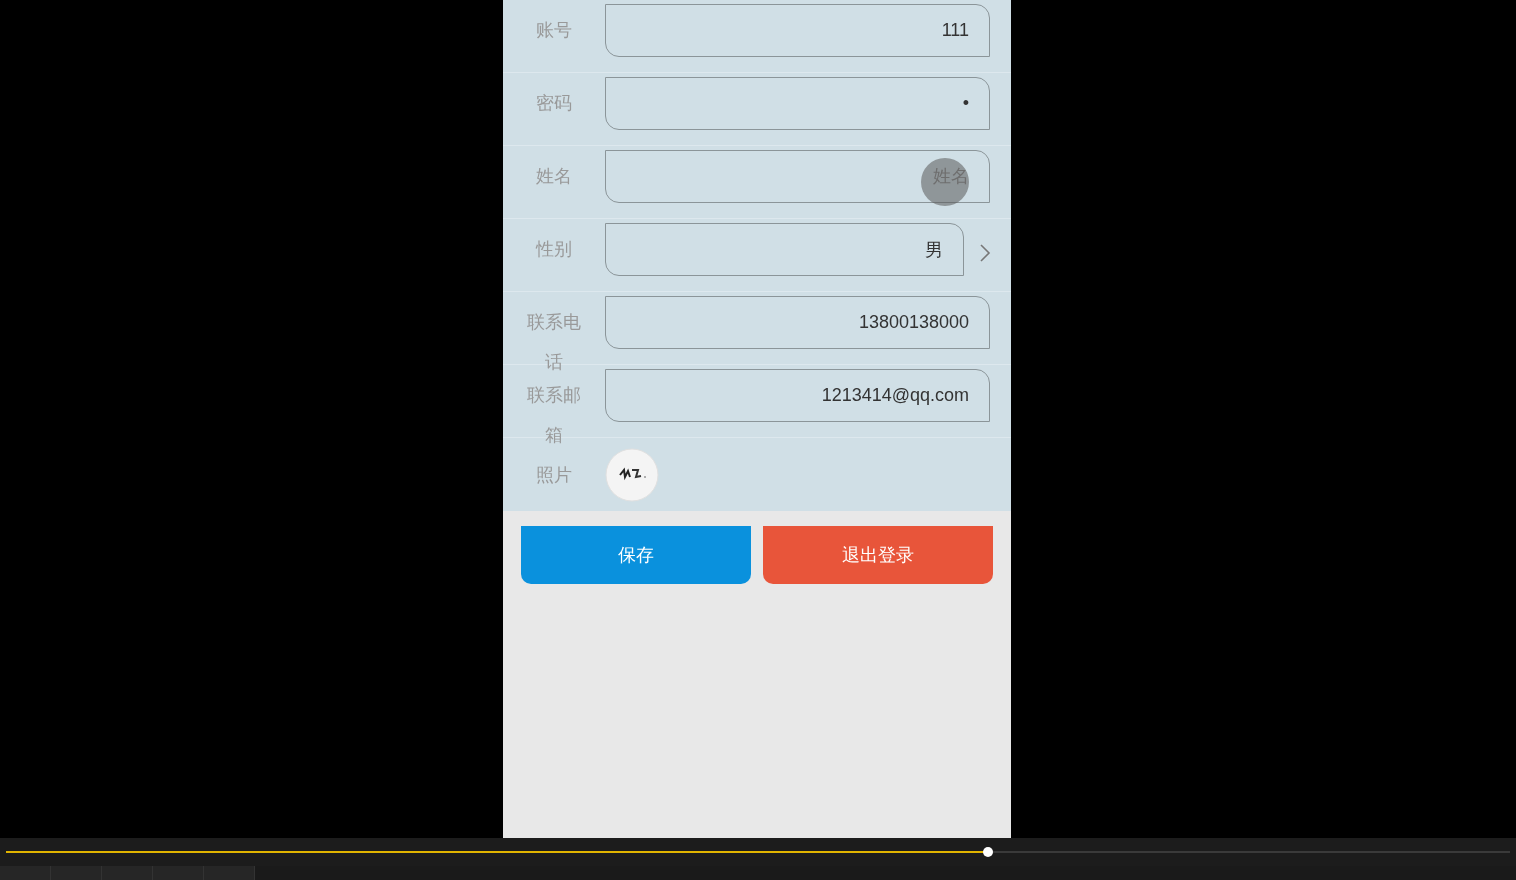 This screenshot has height=880, width=1516. What do you see at coordinates (985, 252) in the screenshot?
I see `chevron-right-icon` at bounding box center [985, 252].